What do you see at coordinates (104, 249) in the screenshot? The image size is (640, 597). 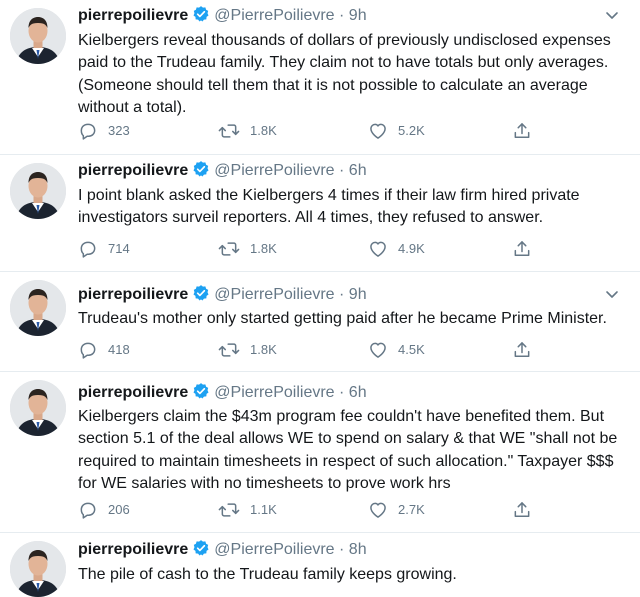 I see `reply-button: 714` at bounding box center [104, 249].